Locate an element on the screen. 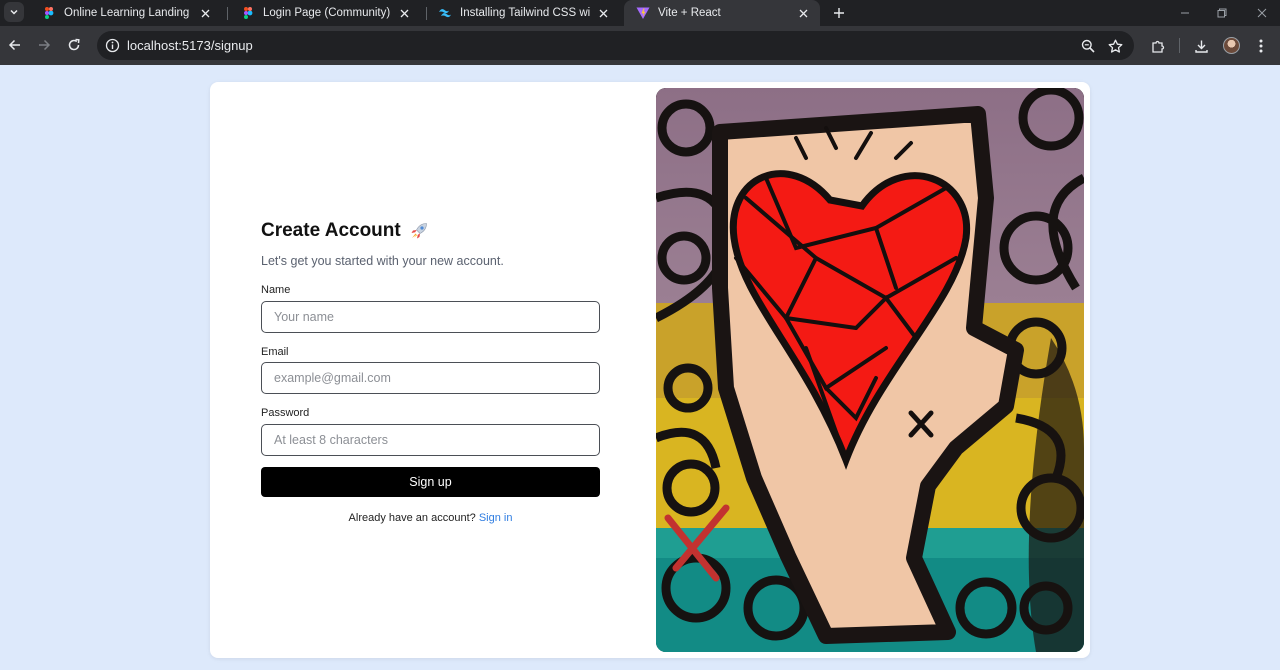  arrow-right-icon is located at coordinates (45, 45).